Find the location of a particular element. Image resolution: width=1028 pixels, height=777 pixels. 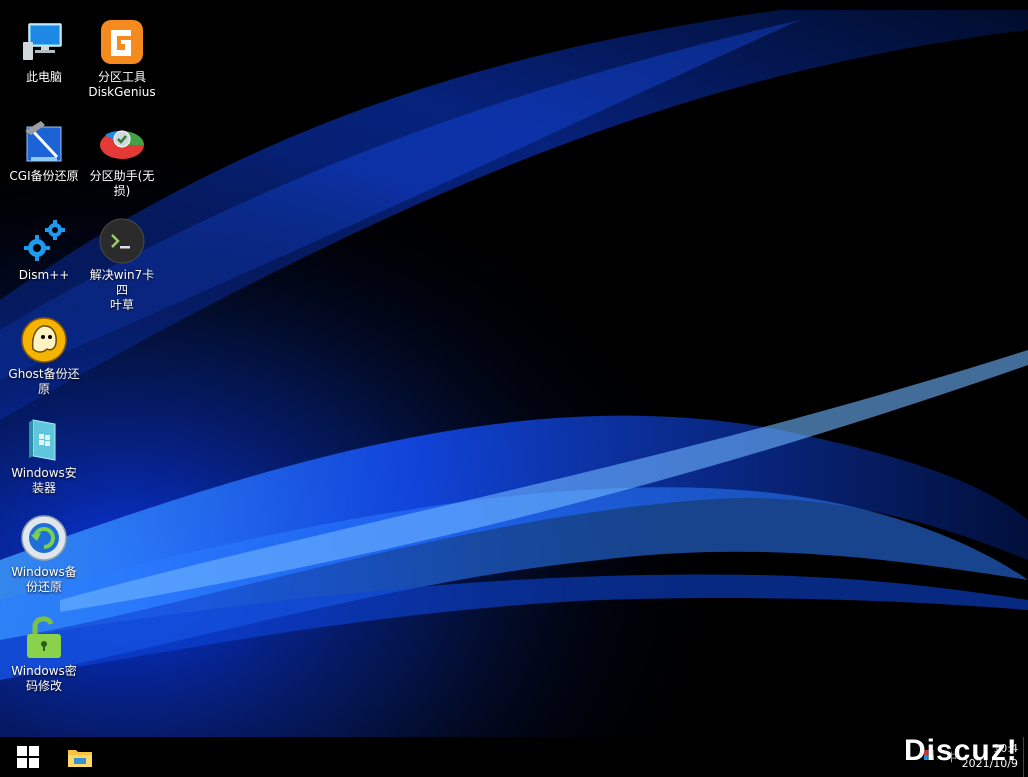

desktop-icon-diskgenius: 分区工具 DiskGenius is located at coordinates (122, 51).